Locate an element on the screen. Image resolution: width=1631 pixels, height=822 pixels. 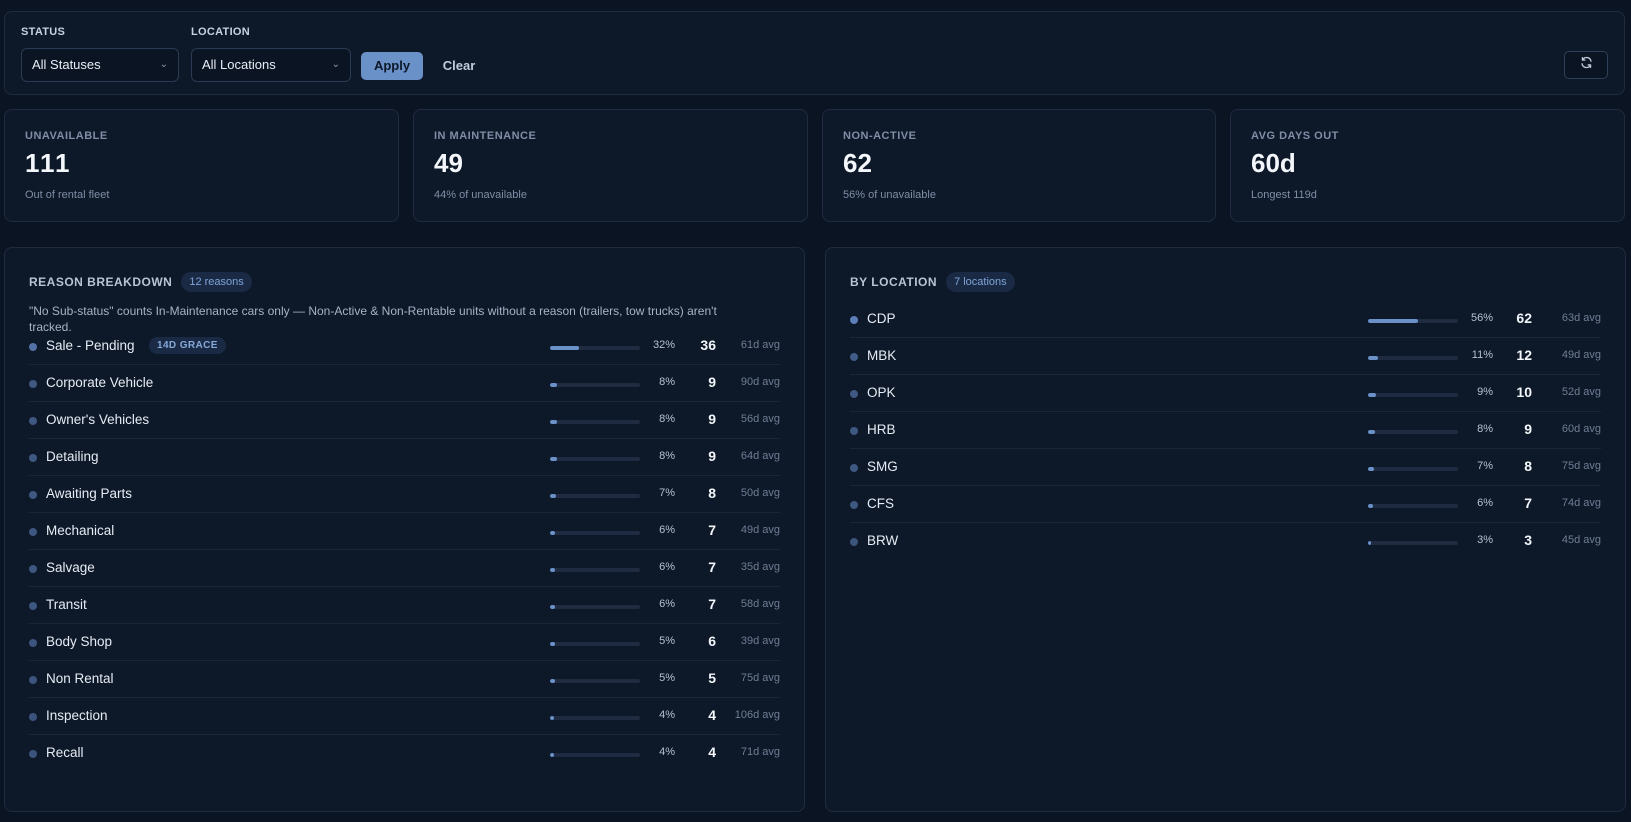
reason-row: Mechanical 6% 7 49d avg is located at coordinates (404, 531).